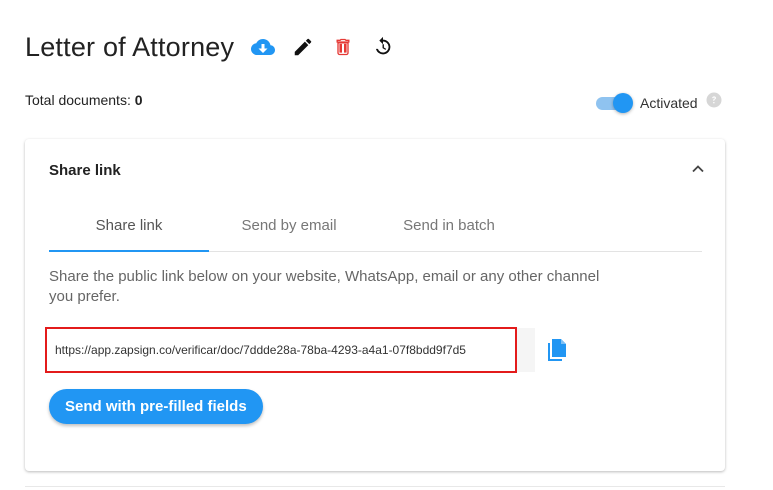  Describe the element at coordinates (78, 100) in the screenshot. I see `total-documents-label: Total documents:` at that location.